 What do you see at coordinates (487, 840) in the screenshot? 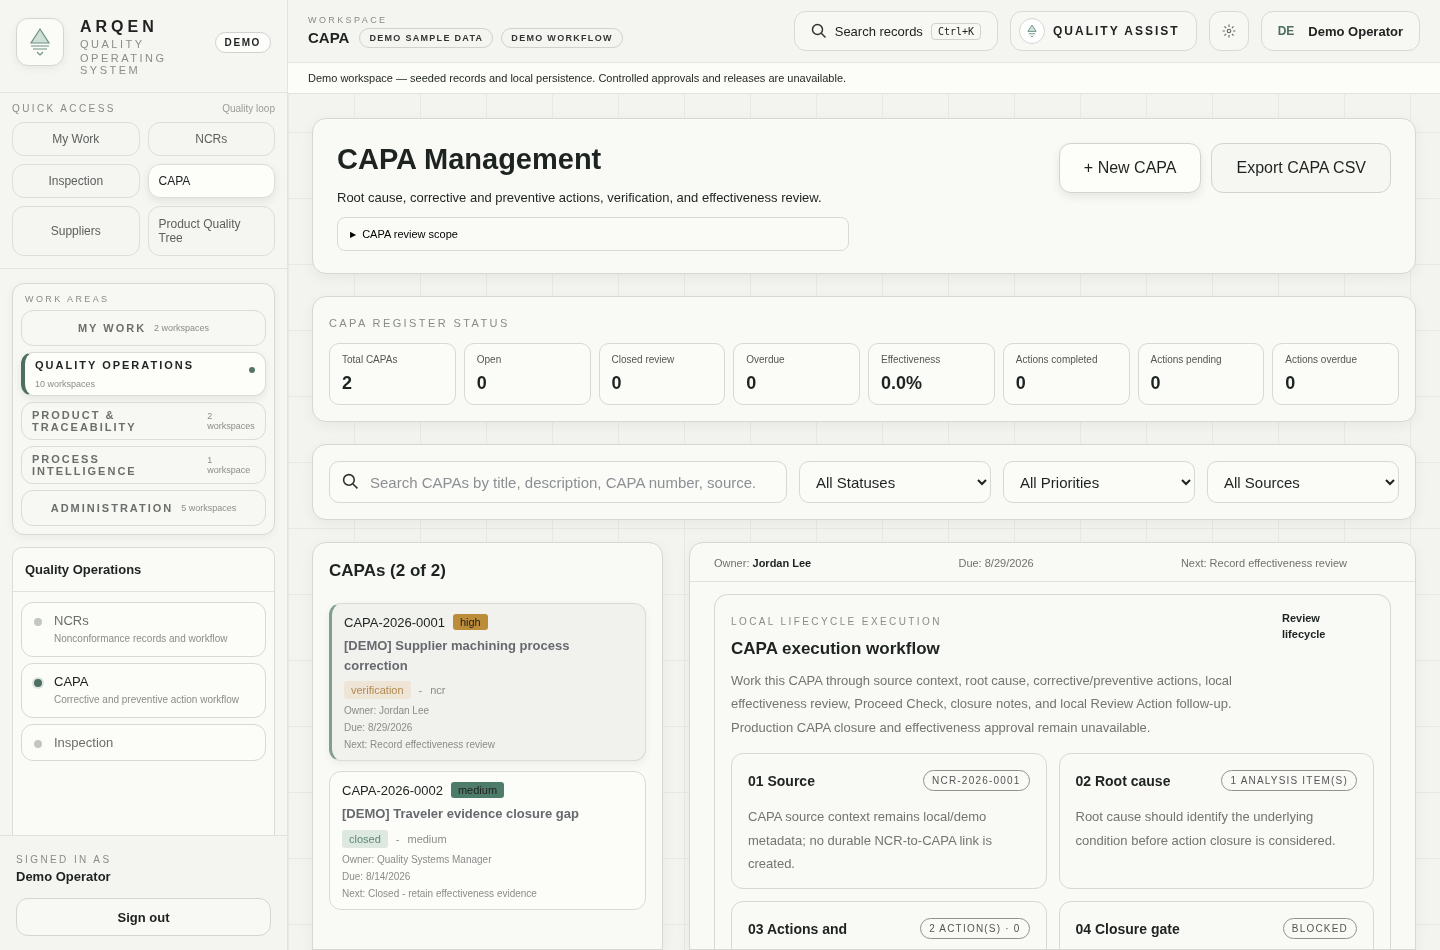
I see `capa-card: CAPA-2026-0002 medium [DEMO] Traveler evidence closure gap closed - medium Owner: Quality Systems Manager Due: 8/14/2026 Next: Closed - retain effectiveness evidence` at bounding box center [487, 840].